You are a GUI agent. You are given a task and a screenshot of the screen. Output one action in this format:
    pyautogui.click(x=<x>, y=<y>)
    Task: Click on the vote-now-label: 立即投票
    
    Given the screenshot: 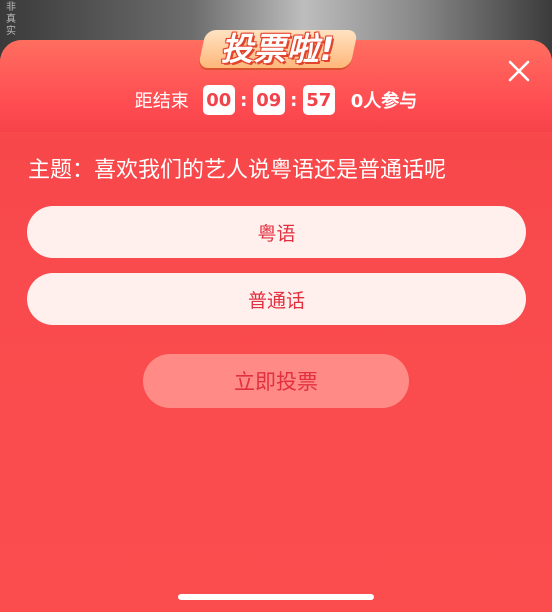 What is the action you would take?
    pyautogui.click(x=276, y=382)
    